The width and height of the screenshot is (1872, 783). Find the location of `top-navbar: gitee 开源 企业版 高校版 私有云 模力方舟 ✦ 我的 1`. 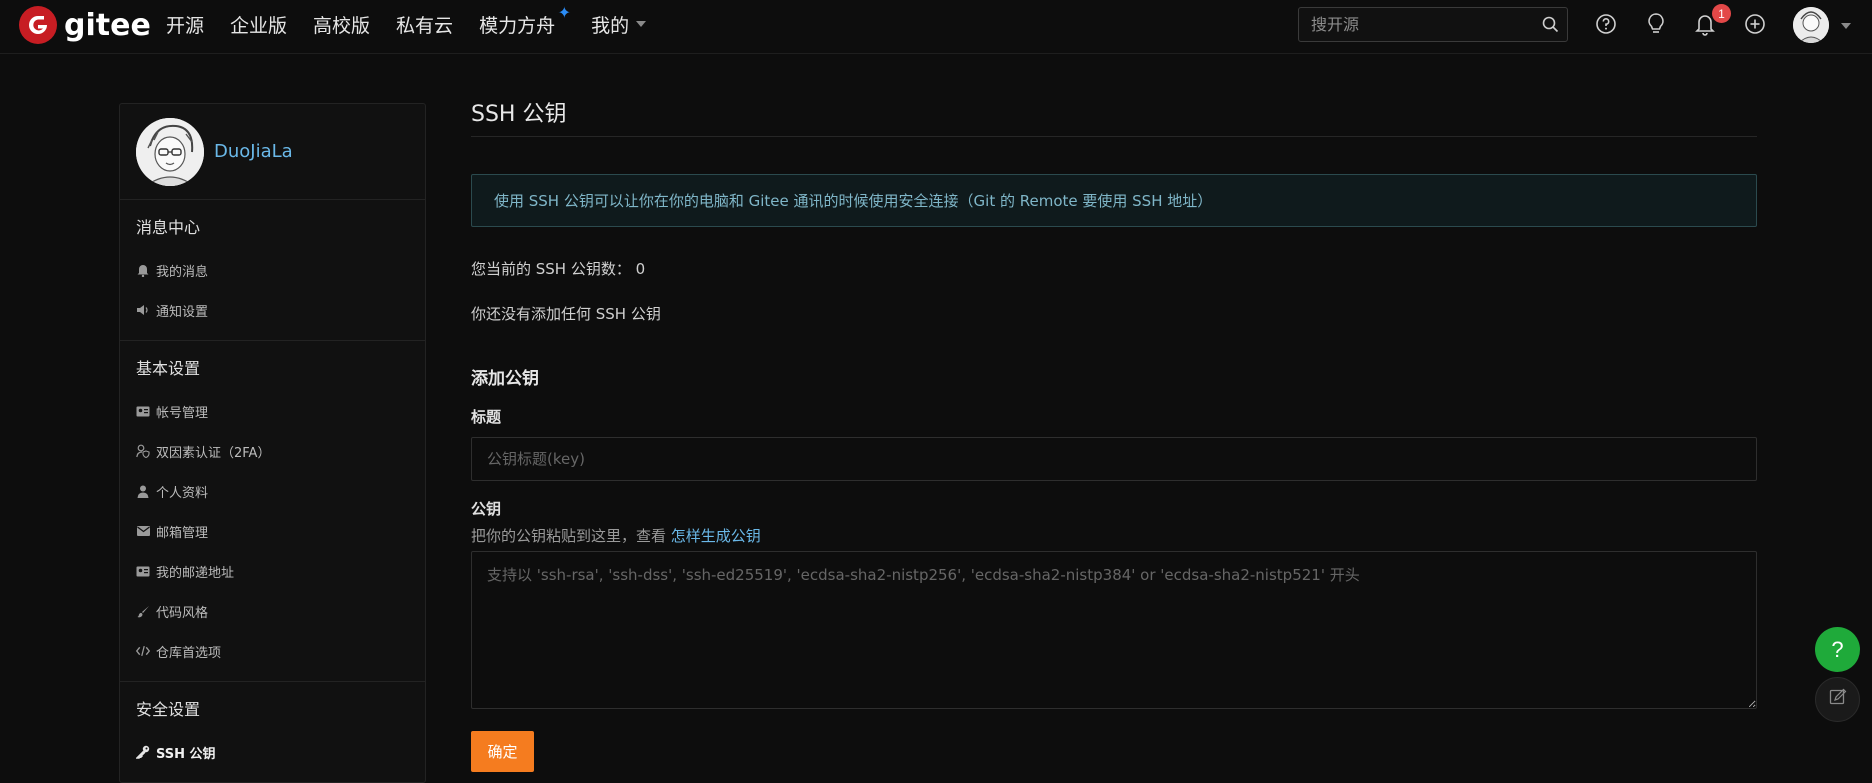

top-navbar: gitee 开源 企业版 高校版 私有云 模力方舟 ✦ 我的 1 is located at coordinates (936, 27).